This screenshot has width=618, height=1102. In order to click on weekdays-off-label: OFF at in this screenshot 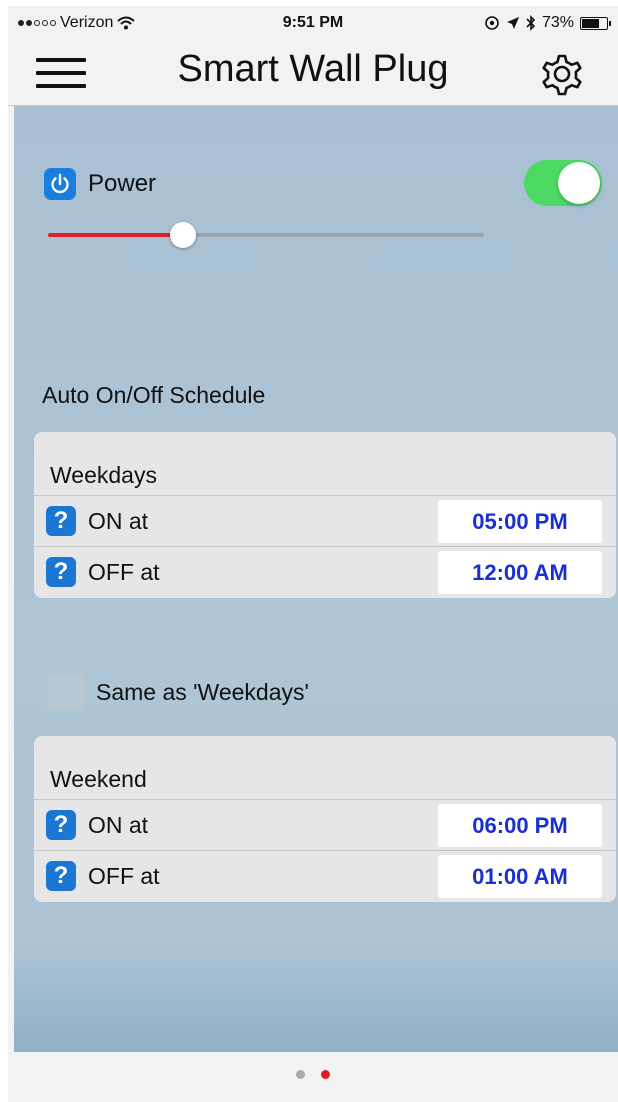, I will do `click(124, 572)`.